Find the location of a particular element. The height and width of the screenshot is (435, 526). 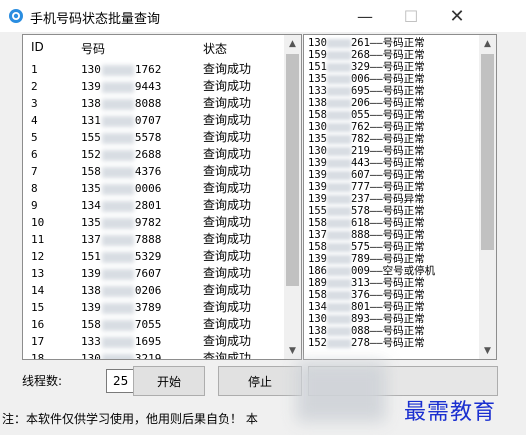

row-id: 8 is located at coordinates (34, 188).